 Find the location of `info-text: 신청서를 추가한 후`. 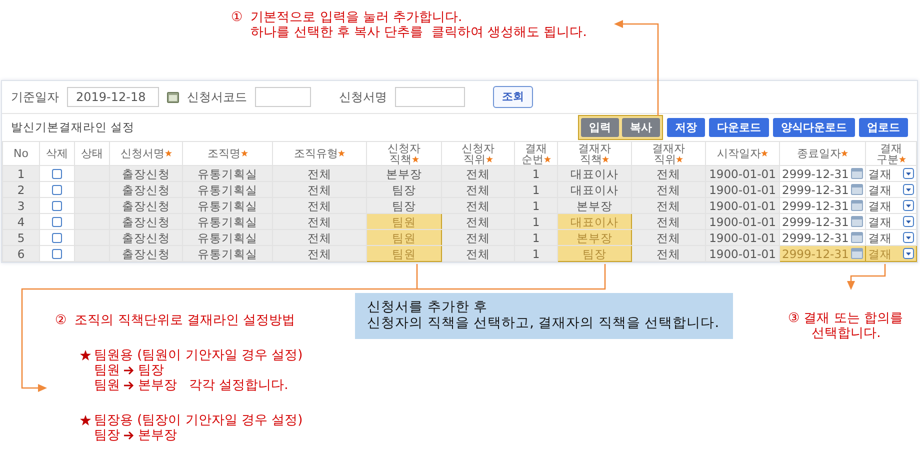

info-text: 신청서를 추가한 후 is located at coordinates (428, 307).